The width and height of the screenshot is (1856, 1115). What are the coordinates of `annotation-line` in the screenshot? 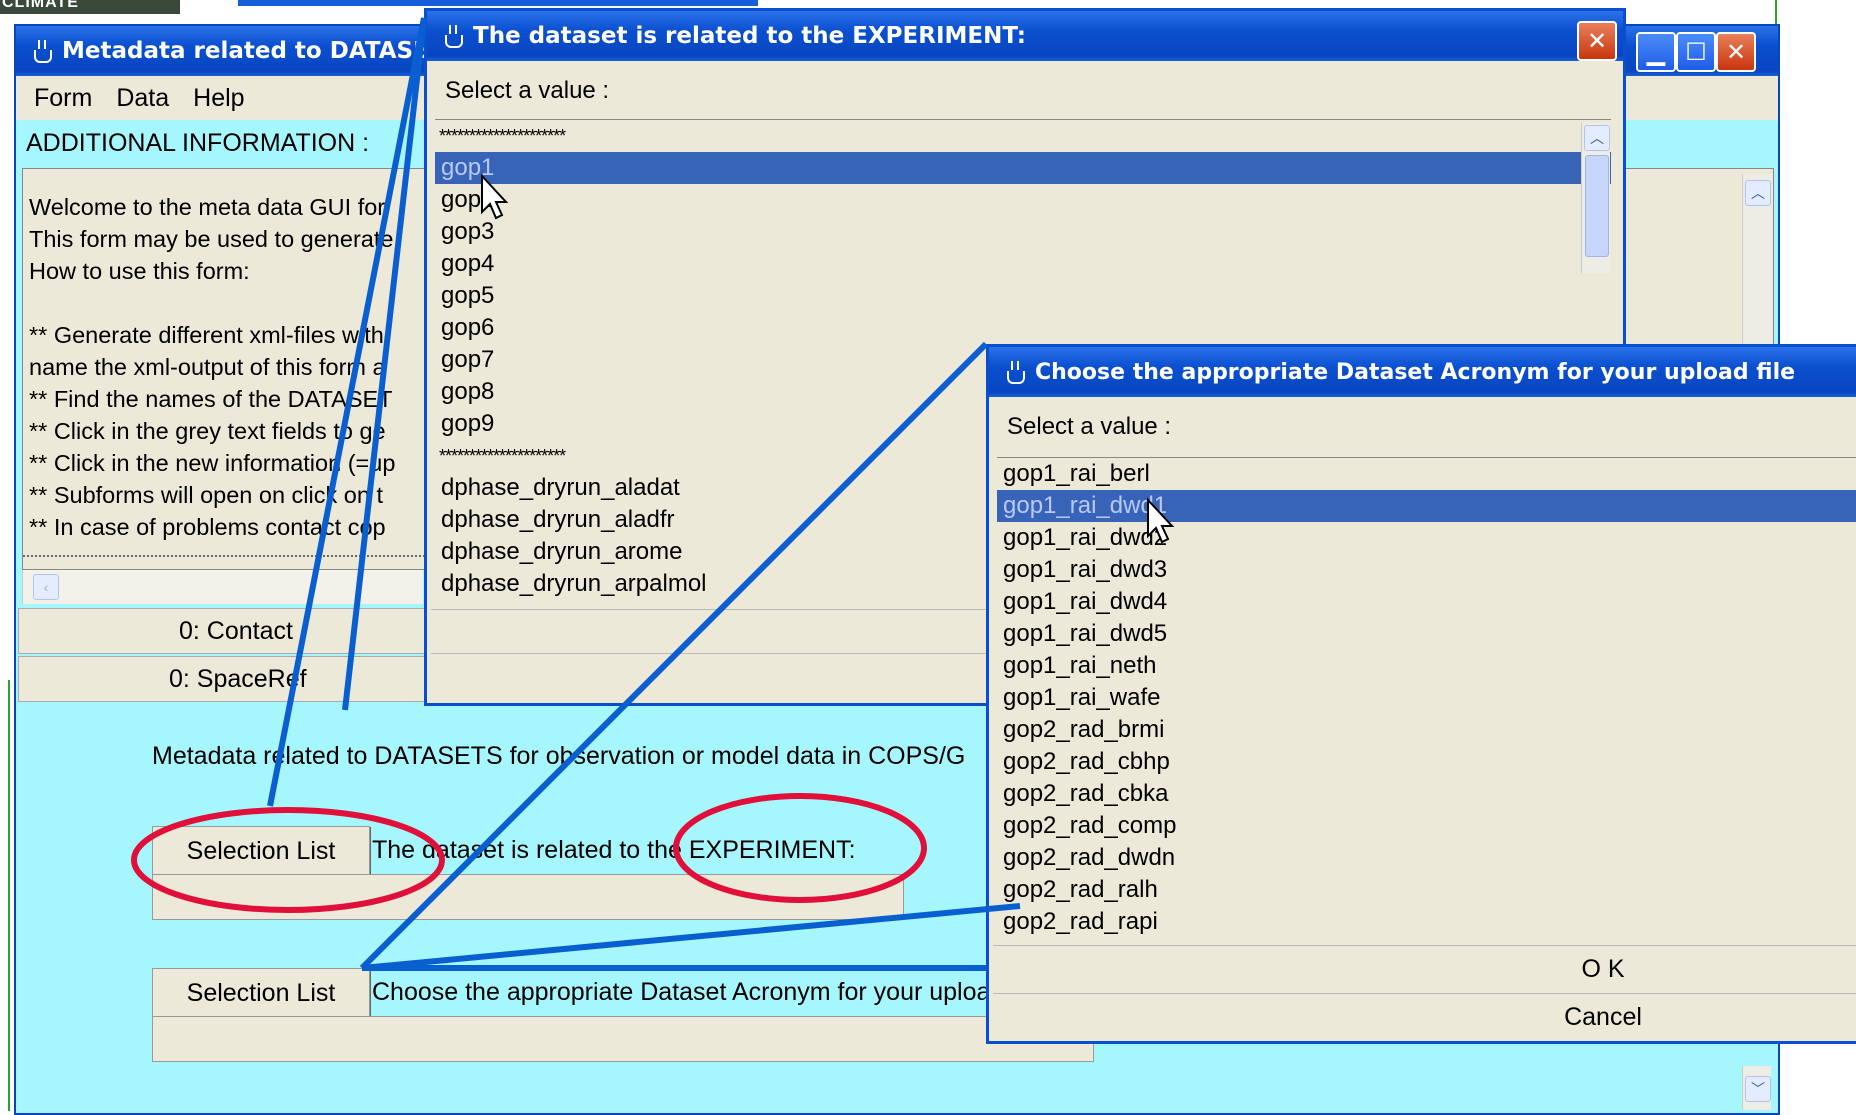 It's located at (691, 937).